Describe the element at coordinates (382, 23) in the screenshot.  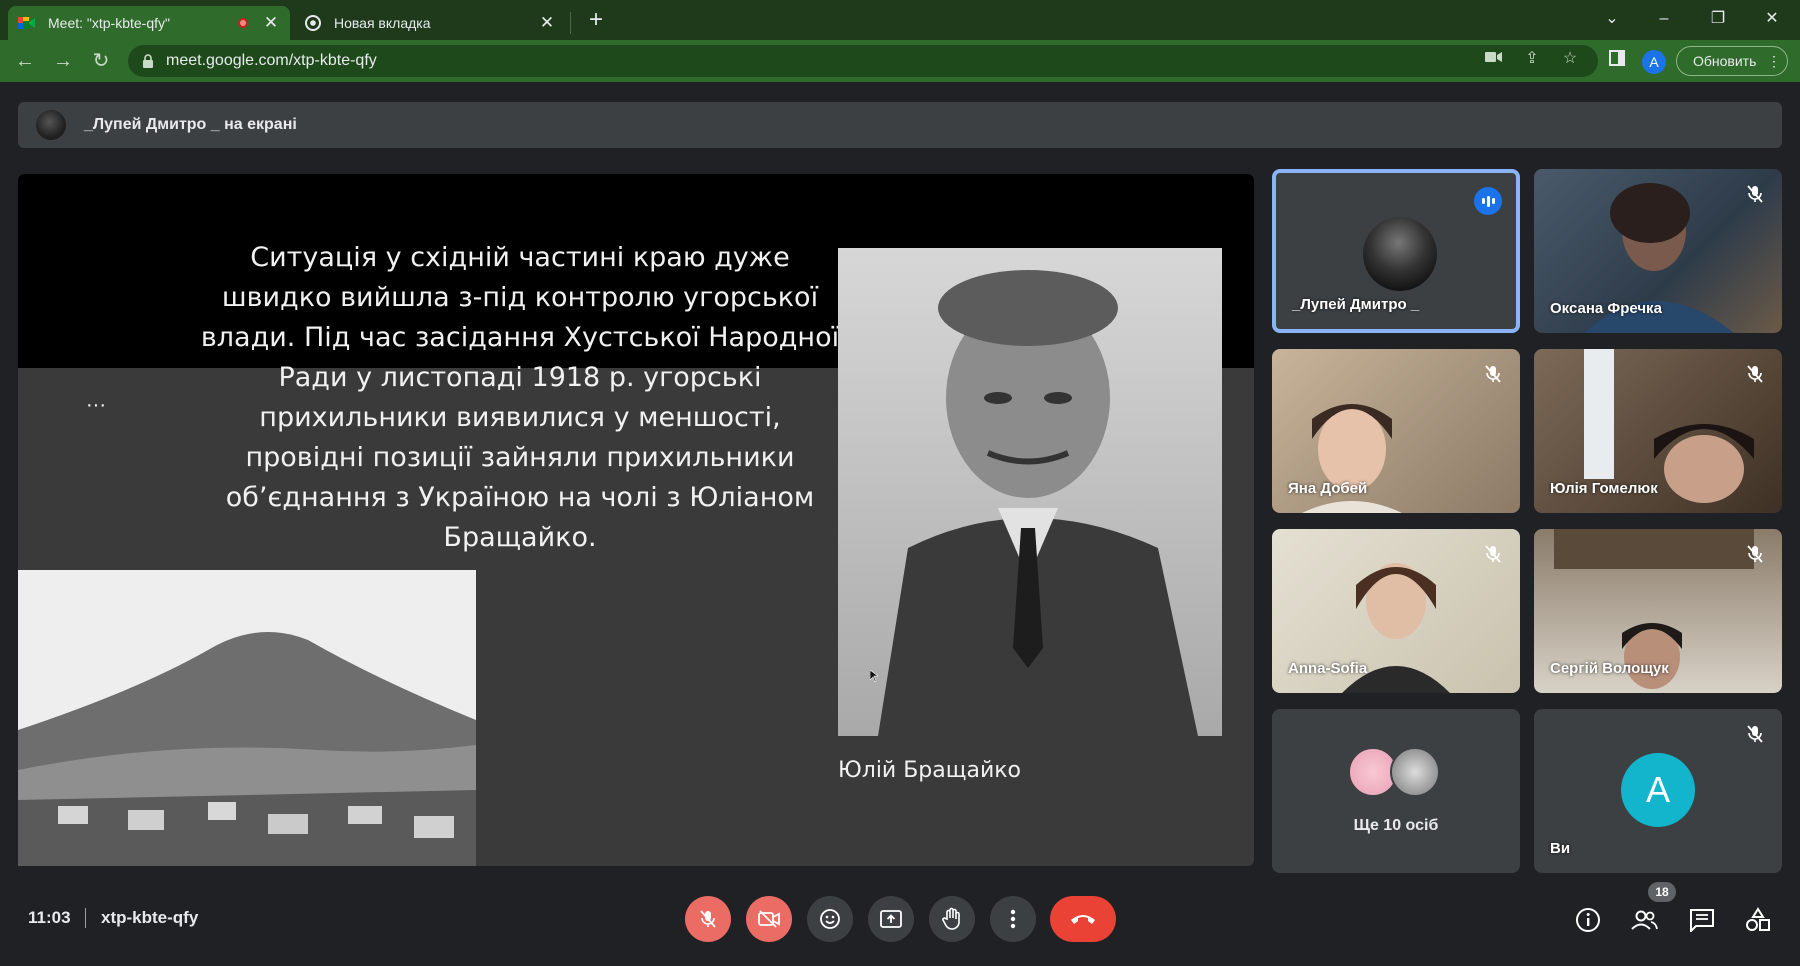
I see `tab-title: Новая вкладка` at that location.